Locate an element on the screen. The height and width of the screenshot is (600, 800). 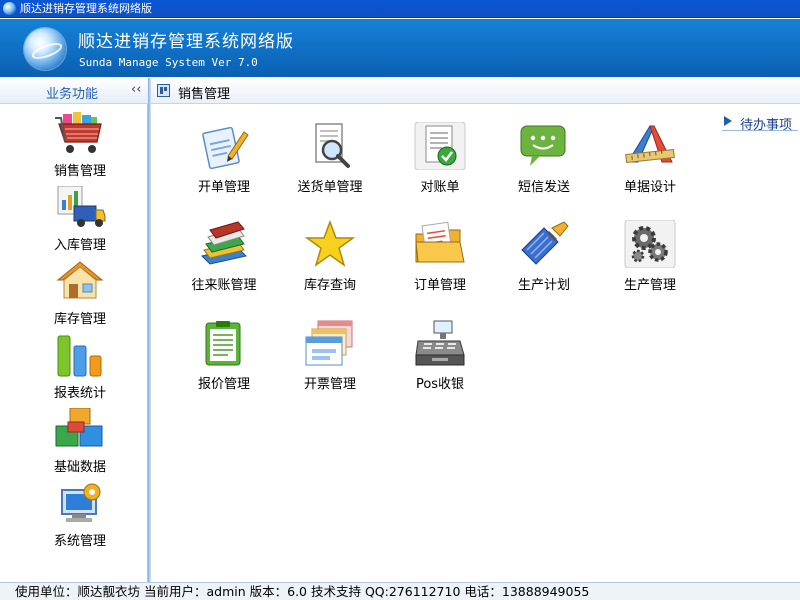
sidebar-item-label: 销售管理 is located at coordinates (79, 171).